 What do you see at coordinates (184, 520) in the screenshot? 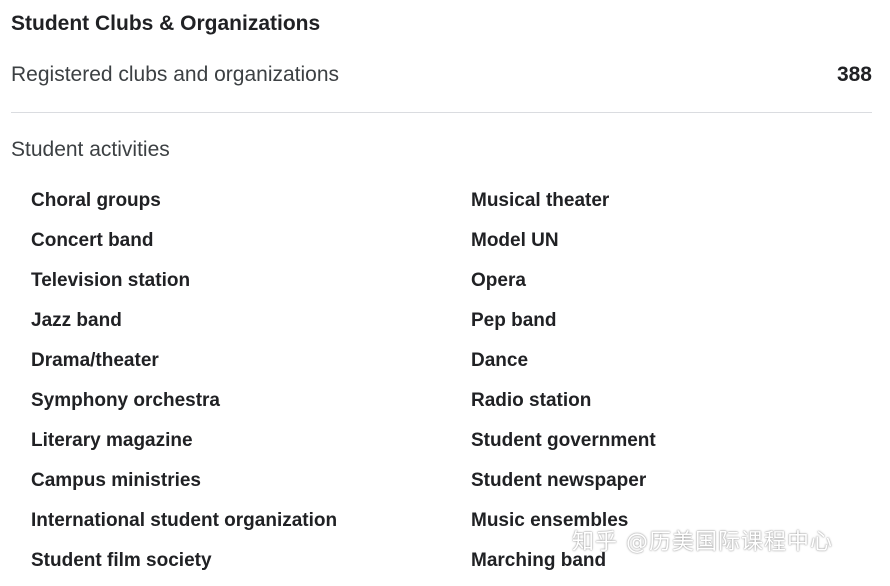
I see `activity-item: International student organization` at bounding box center [184, 520].